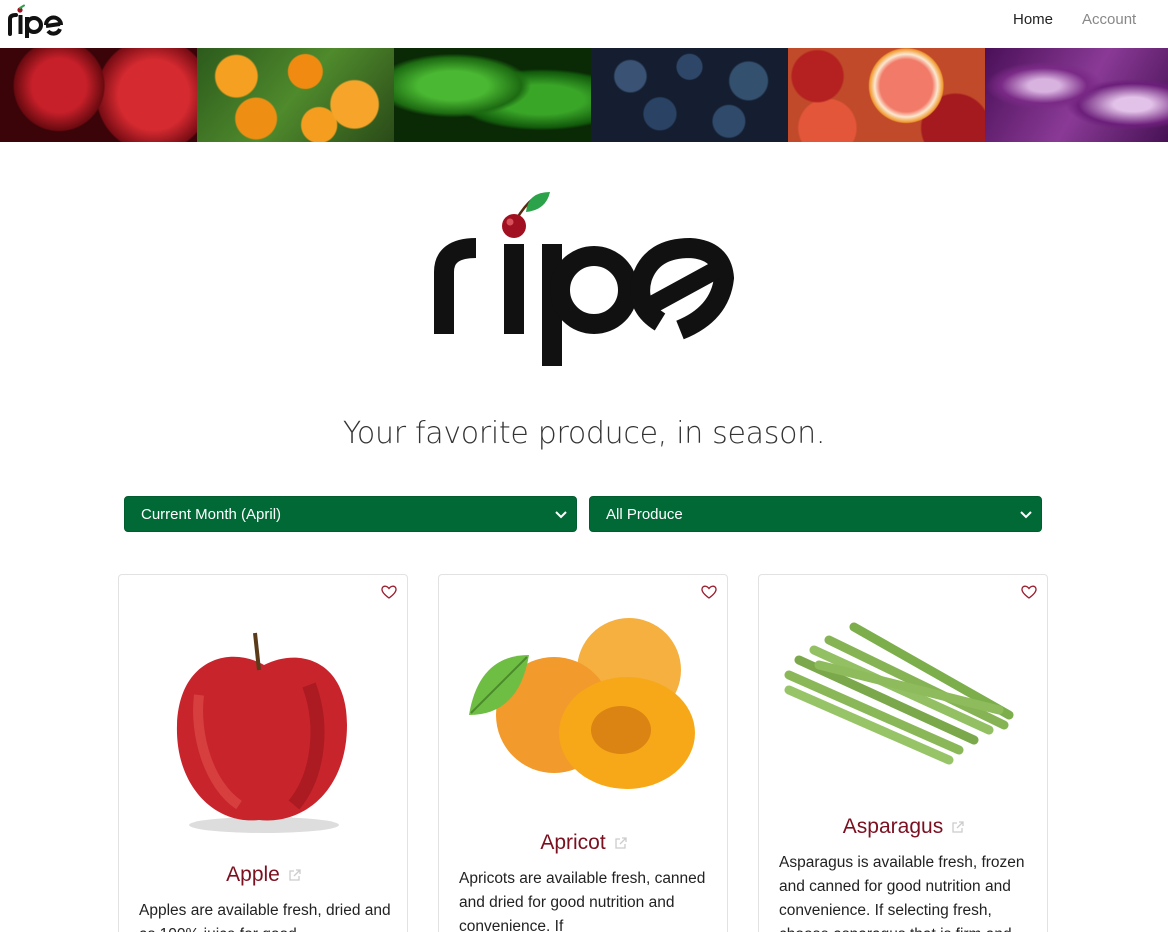 Image resolution: width=1168 pixels, height=932 pixels. What do you see at coordinates (295, 95) in the screenshot?
I see `banner-tile-oranges` at bounding box center [295, 95].